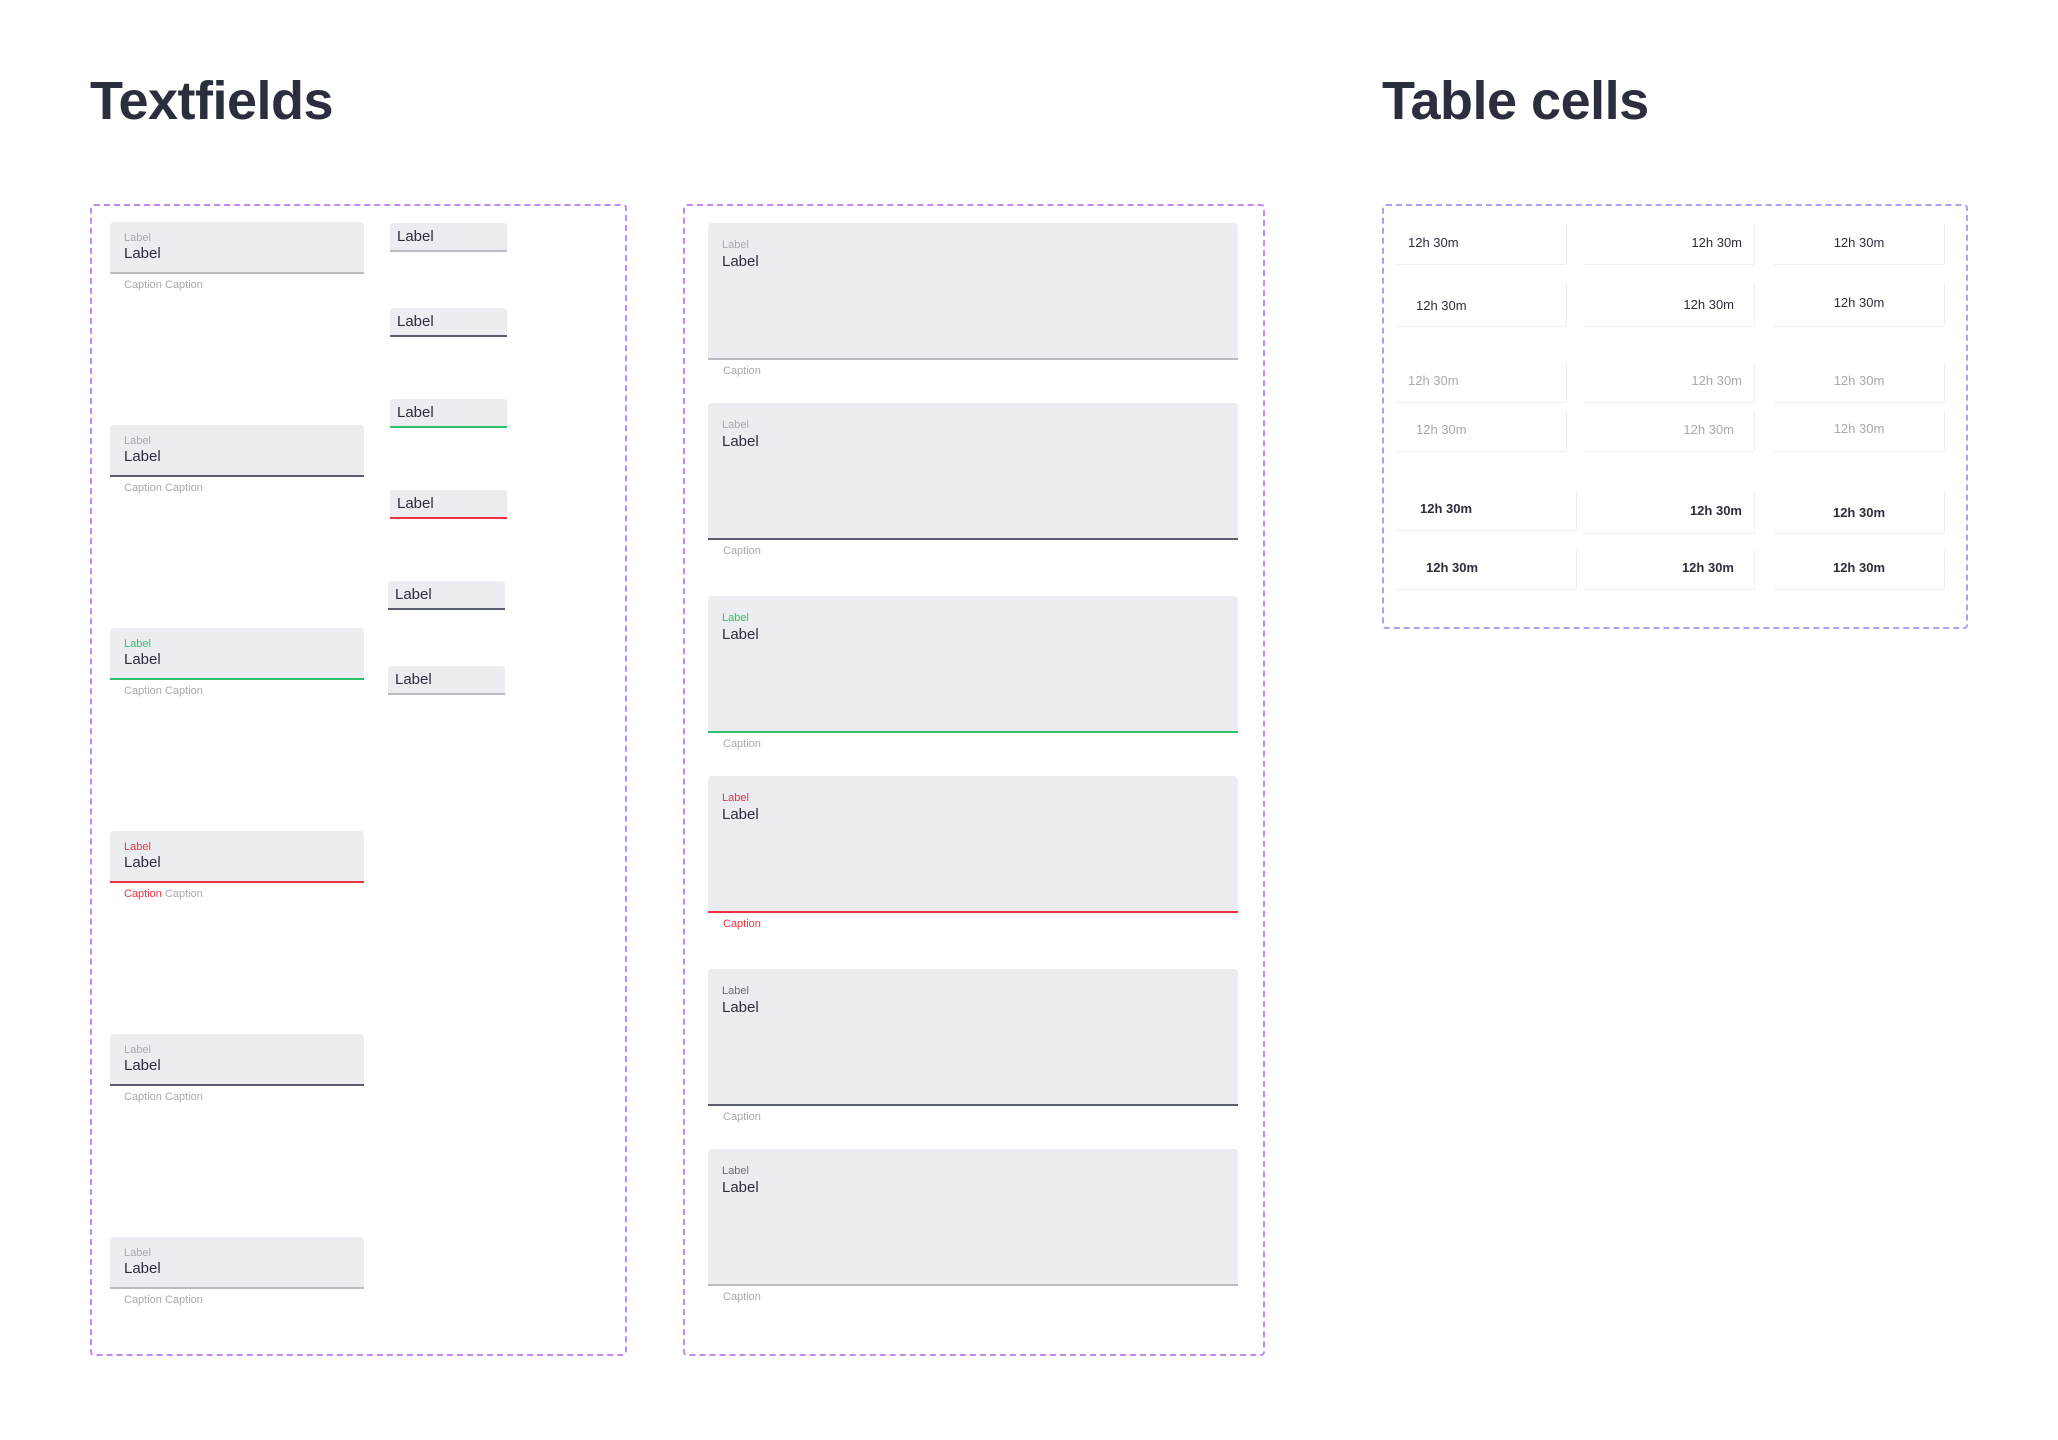 Image resolution: width=2058 pixels, height=1440 pixels. I want to click on table-cells-title: Table cells, so click(1515, 101).